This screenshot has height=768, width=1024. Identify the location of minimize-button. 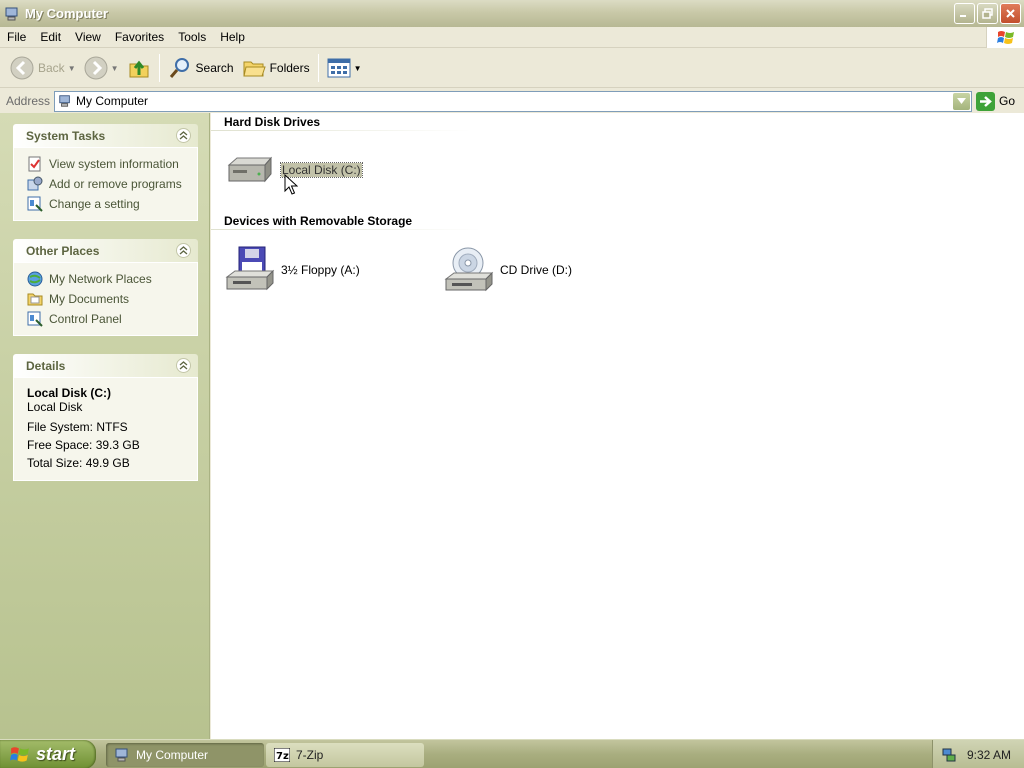
(964, 13).